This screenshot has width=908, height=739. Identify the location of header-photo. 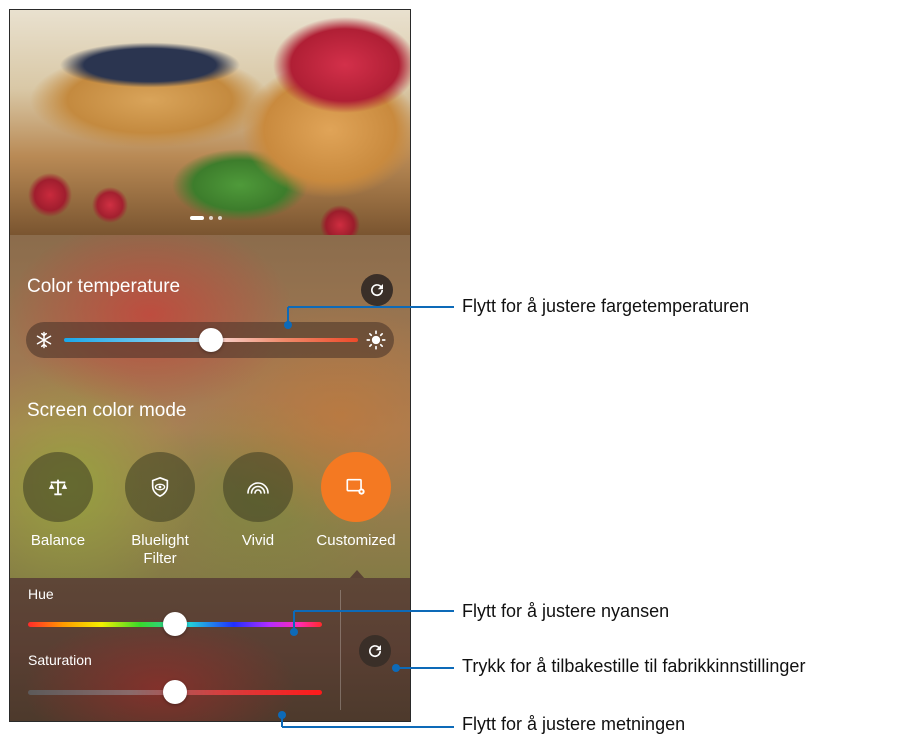
(210, 122).